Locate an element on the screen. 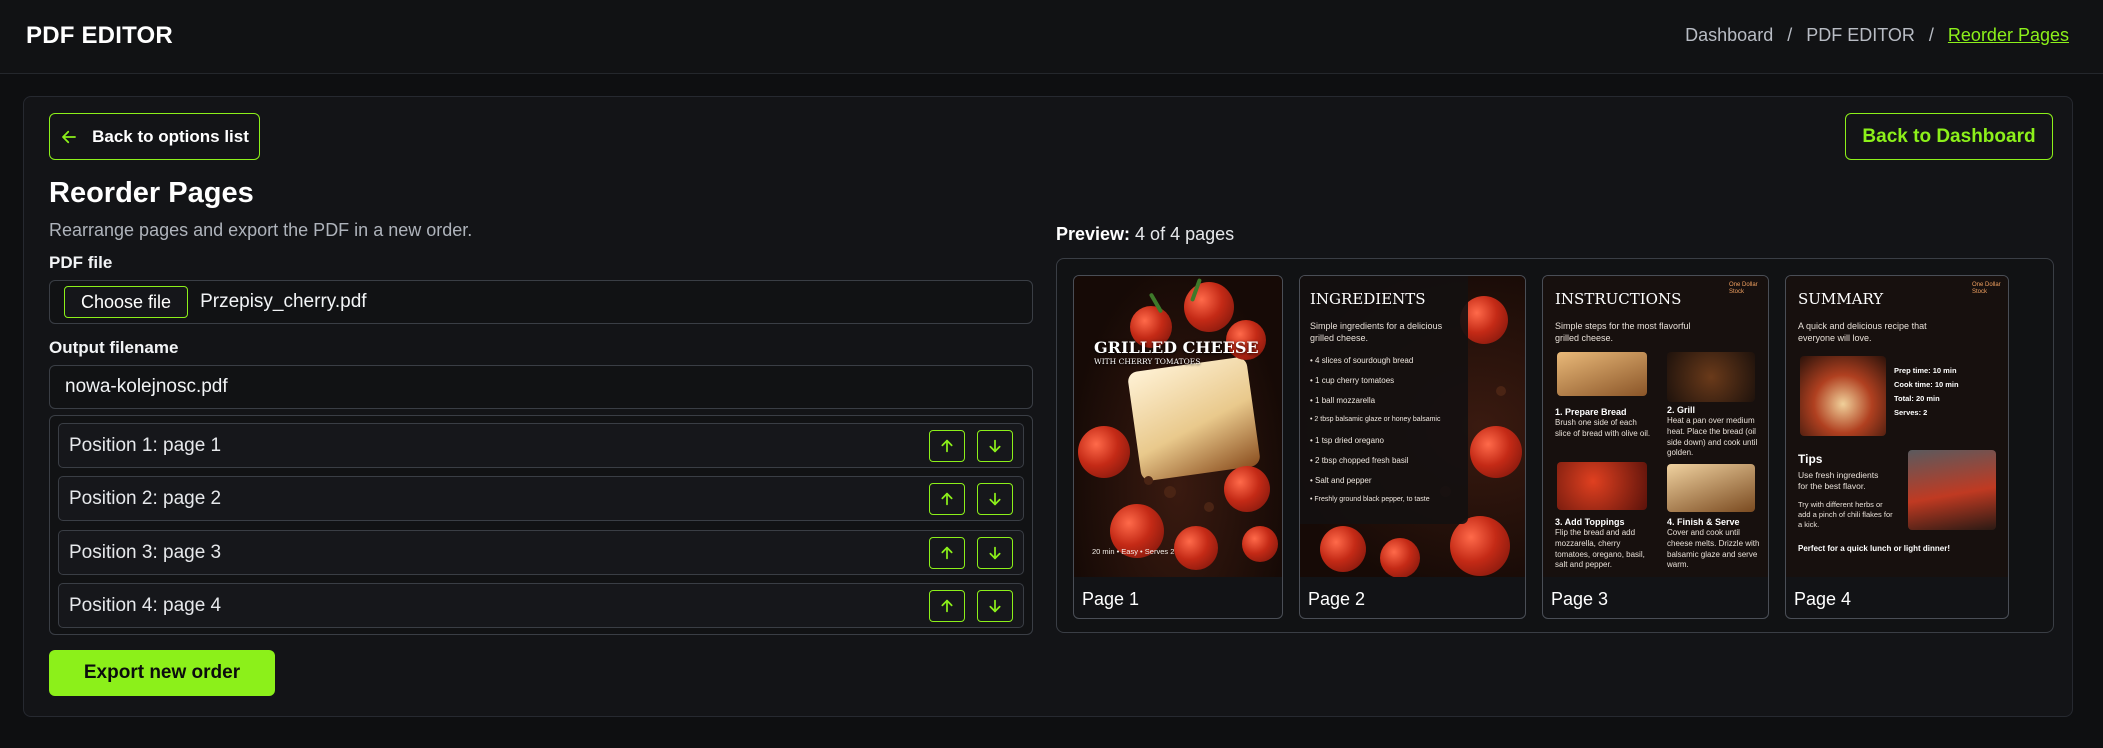  page-caption: Page 3 is located at coordinates (1580, 599).